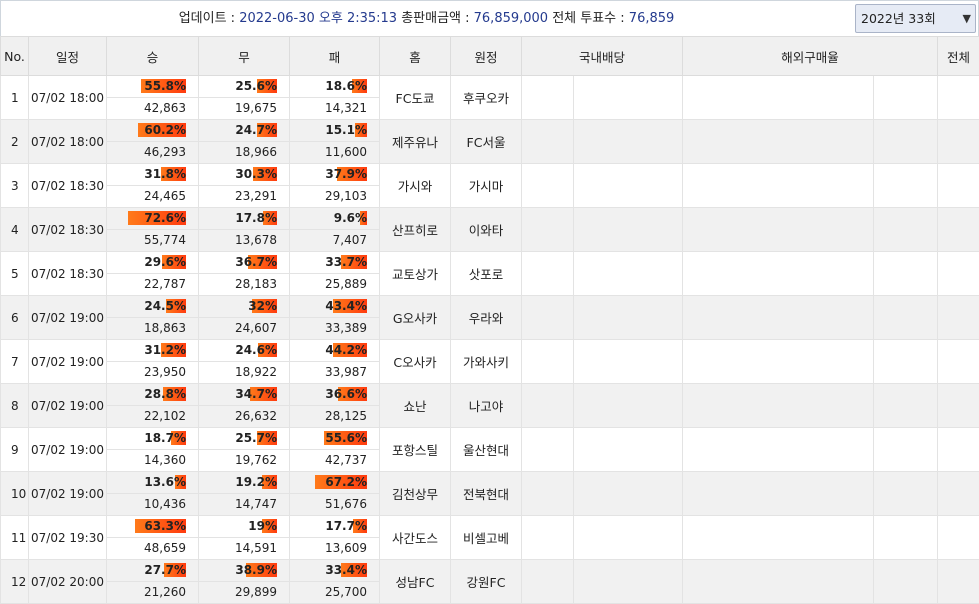 This screenshot has width=979, height=604. I want to click on count-lose: 25,700, so click(335, 593).